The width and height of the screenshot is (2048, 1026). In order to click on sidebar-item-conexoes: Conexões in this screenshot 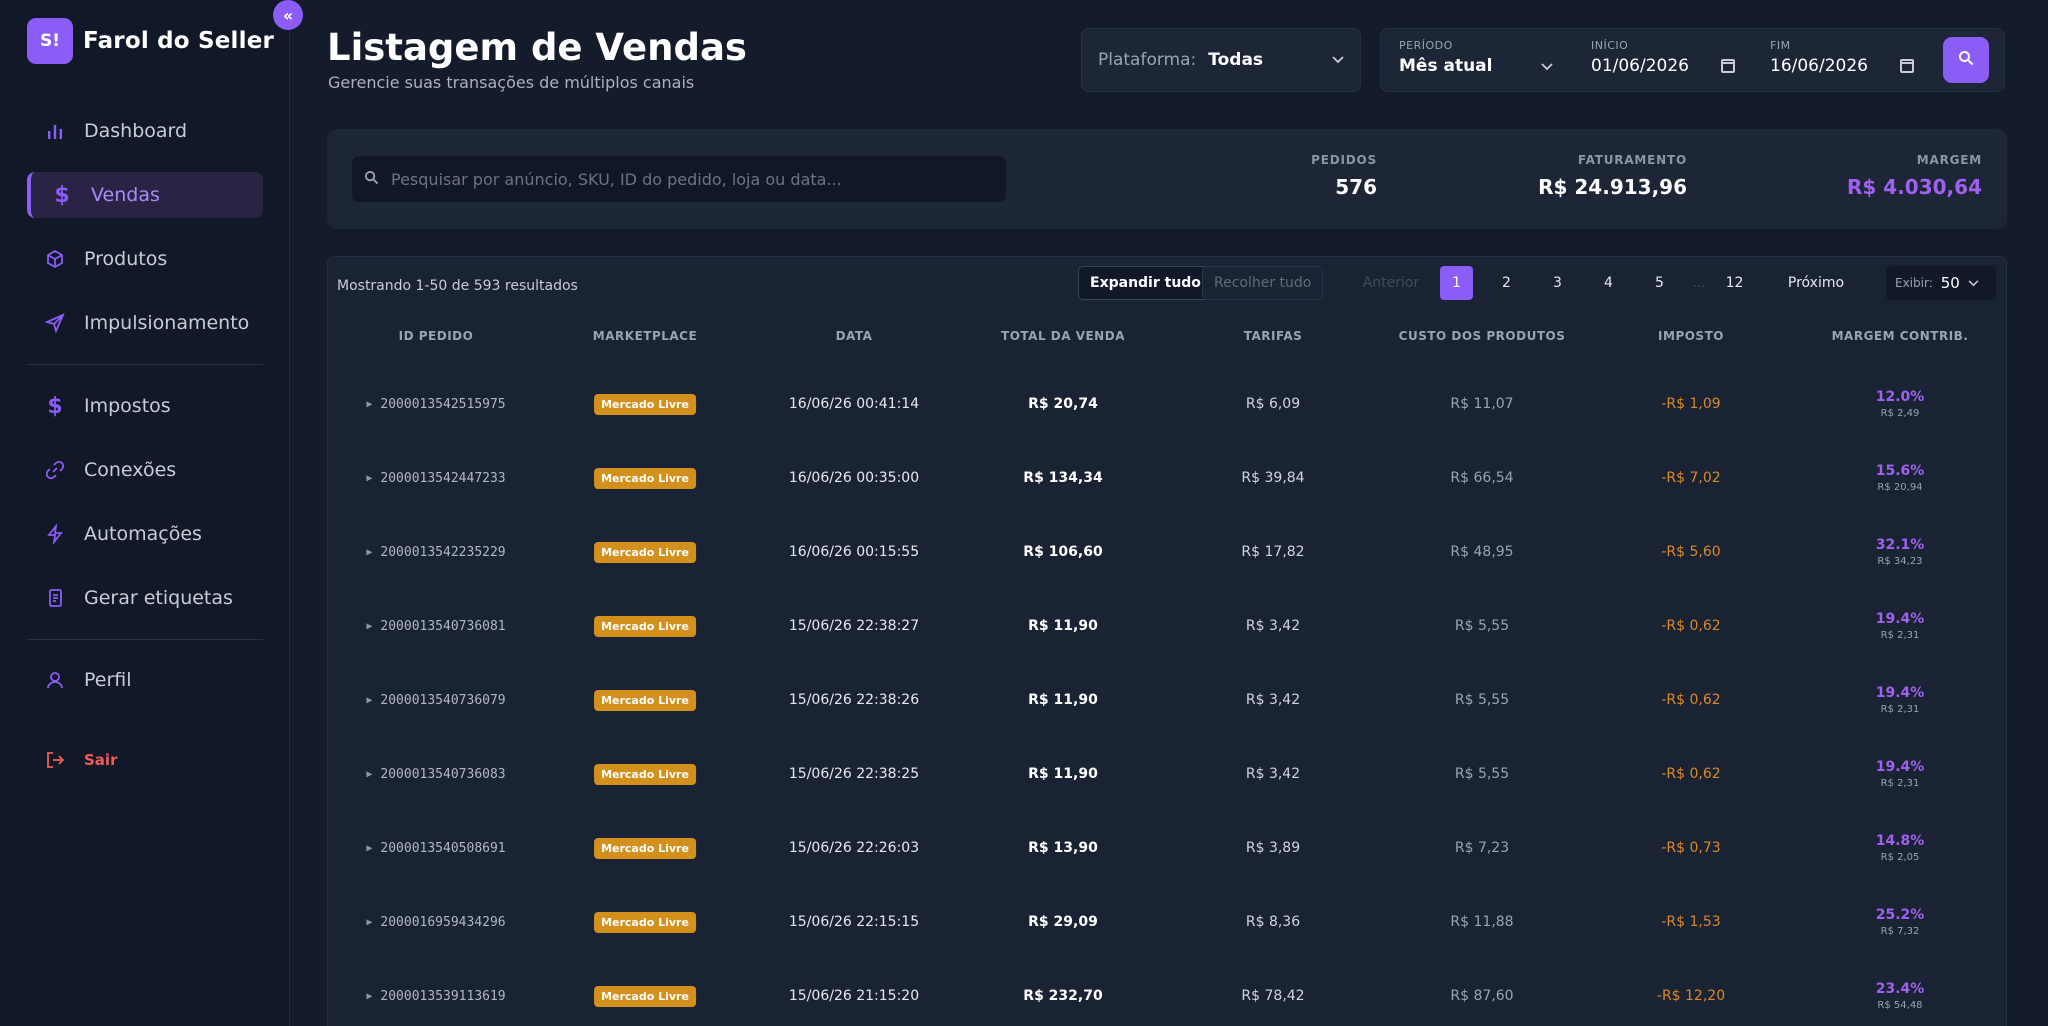, I will do `click(145, 470)`.